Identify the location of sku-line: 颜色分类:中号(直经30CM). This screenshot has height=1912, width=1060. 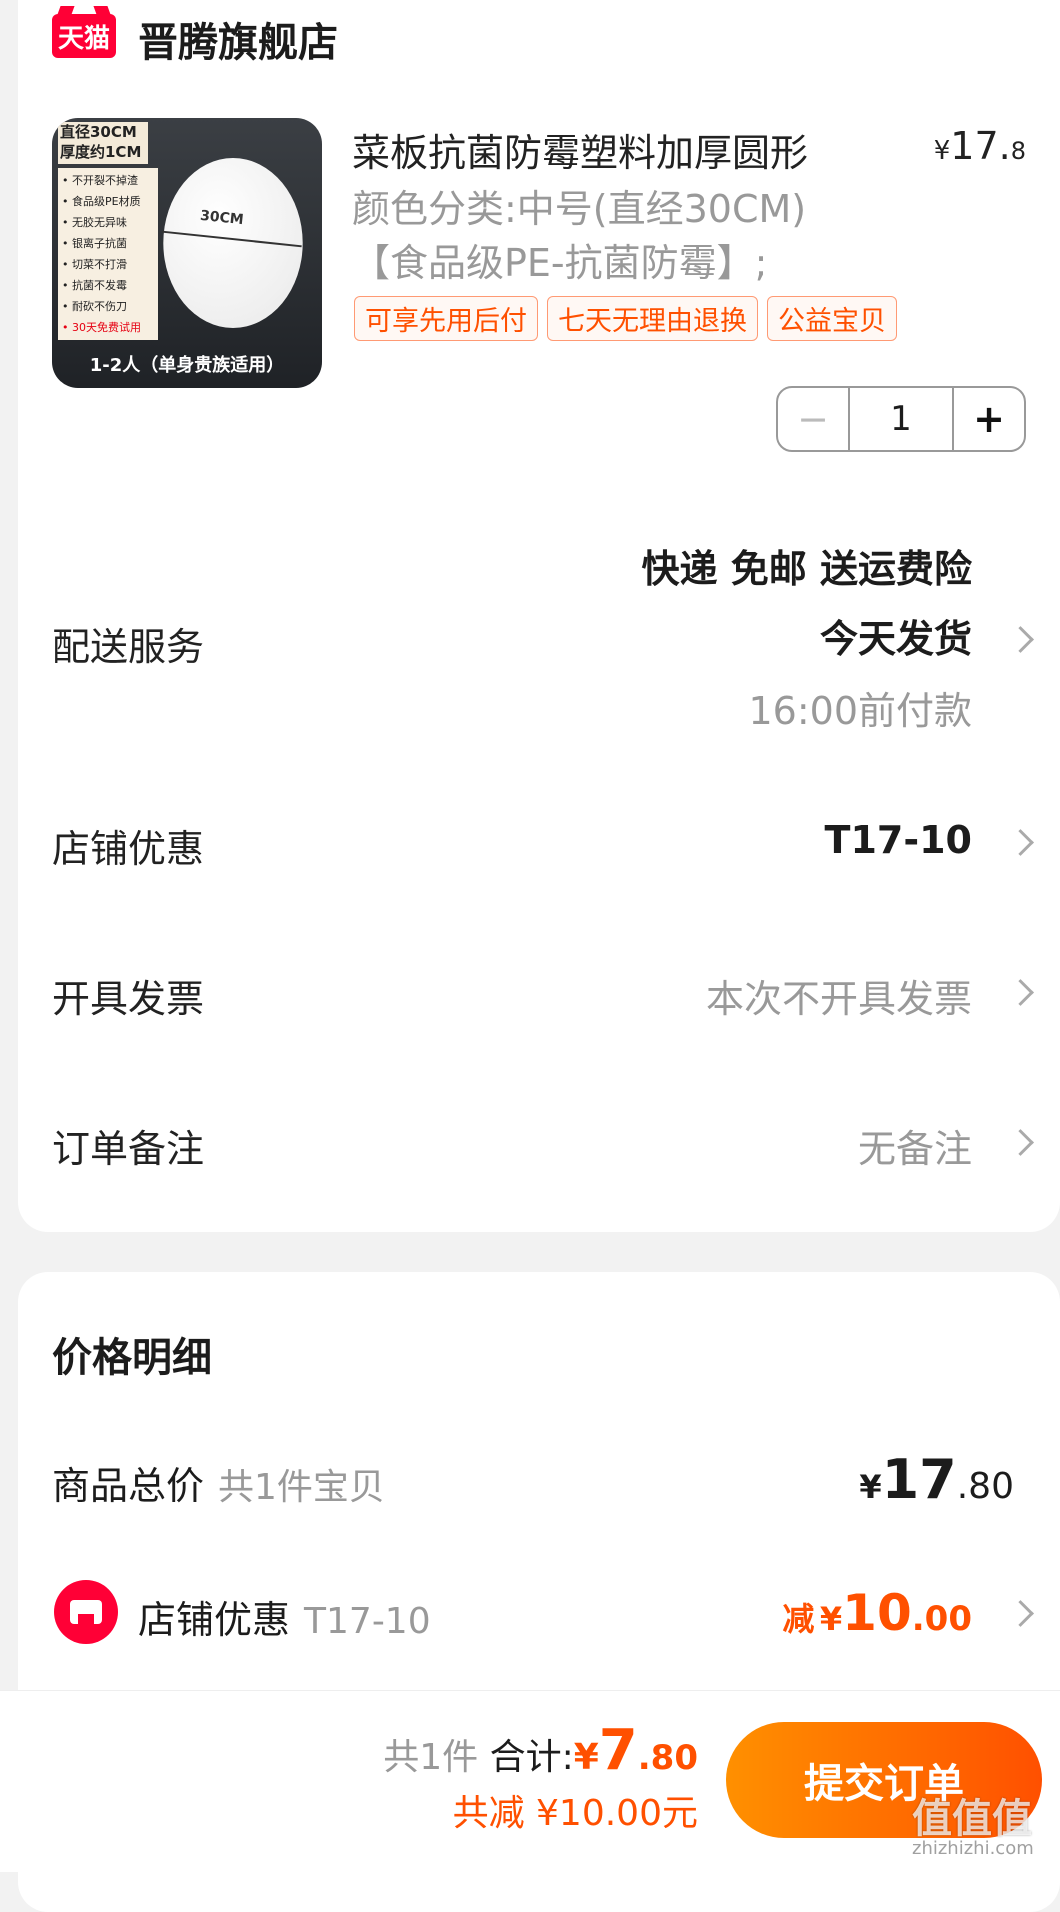
(579, 209).